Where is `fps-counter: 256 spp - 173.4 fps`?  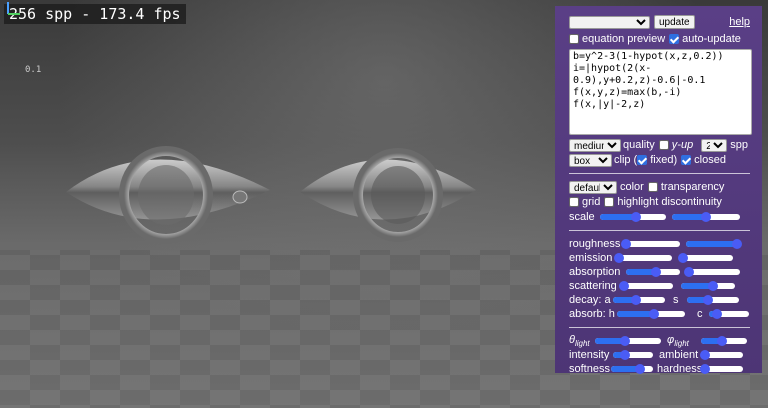 fps-counter: 256 spp - 173.4 fps is located at coordinates (95, 14).